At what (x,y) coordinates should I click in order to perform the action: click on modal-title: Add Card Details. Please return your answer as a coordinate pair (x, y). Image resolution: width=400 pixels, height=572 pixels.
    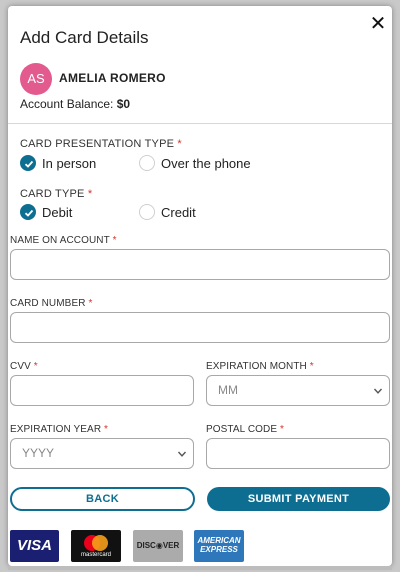
    Looking at the image, I should click on (84, 37).